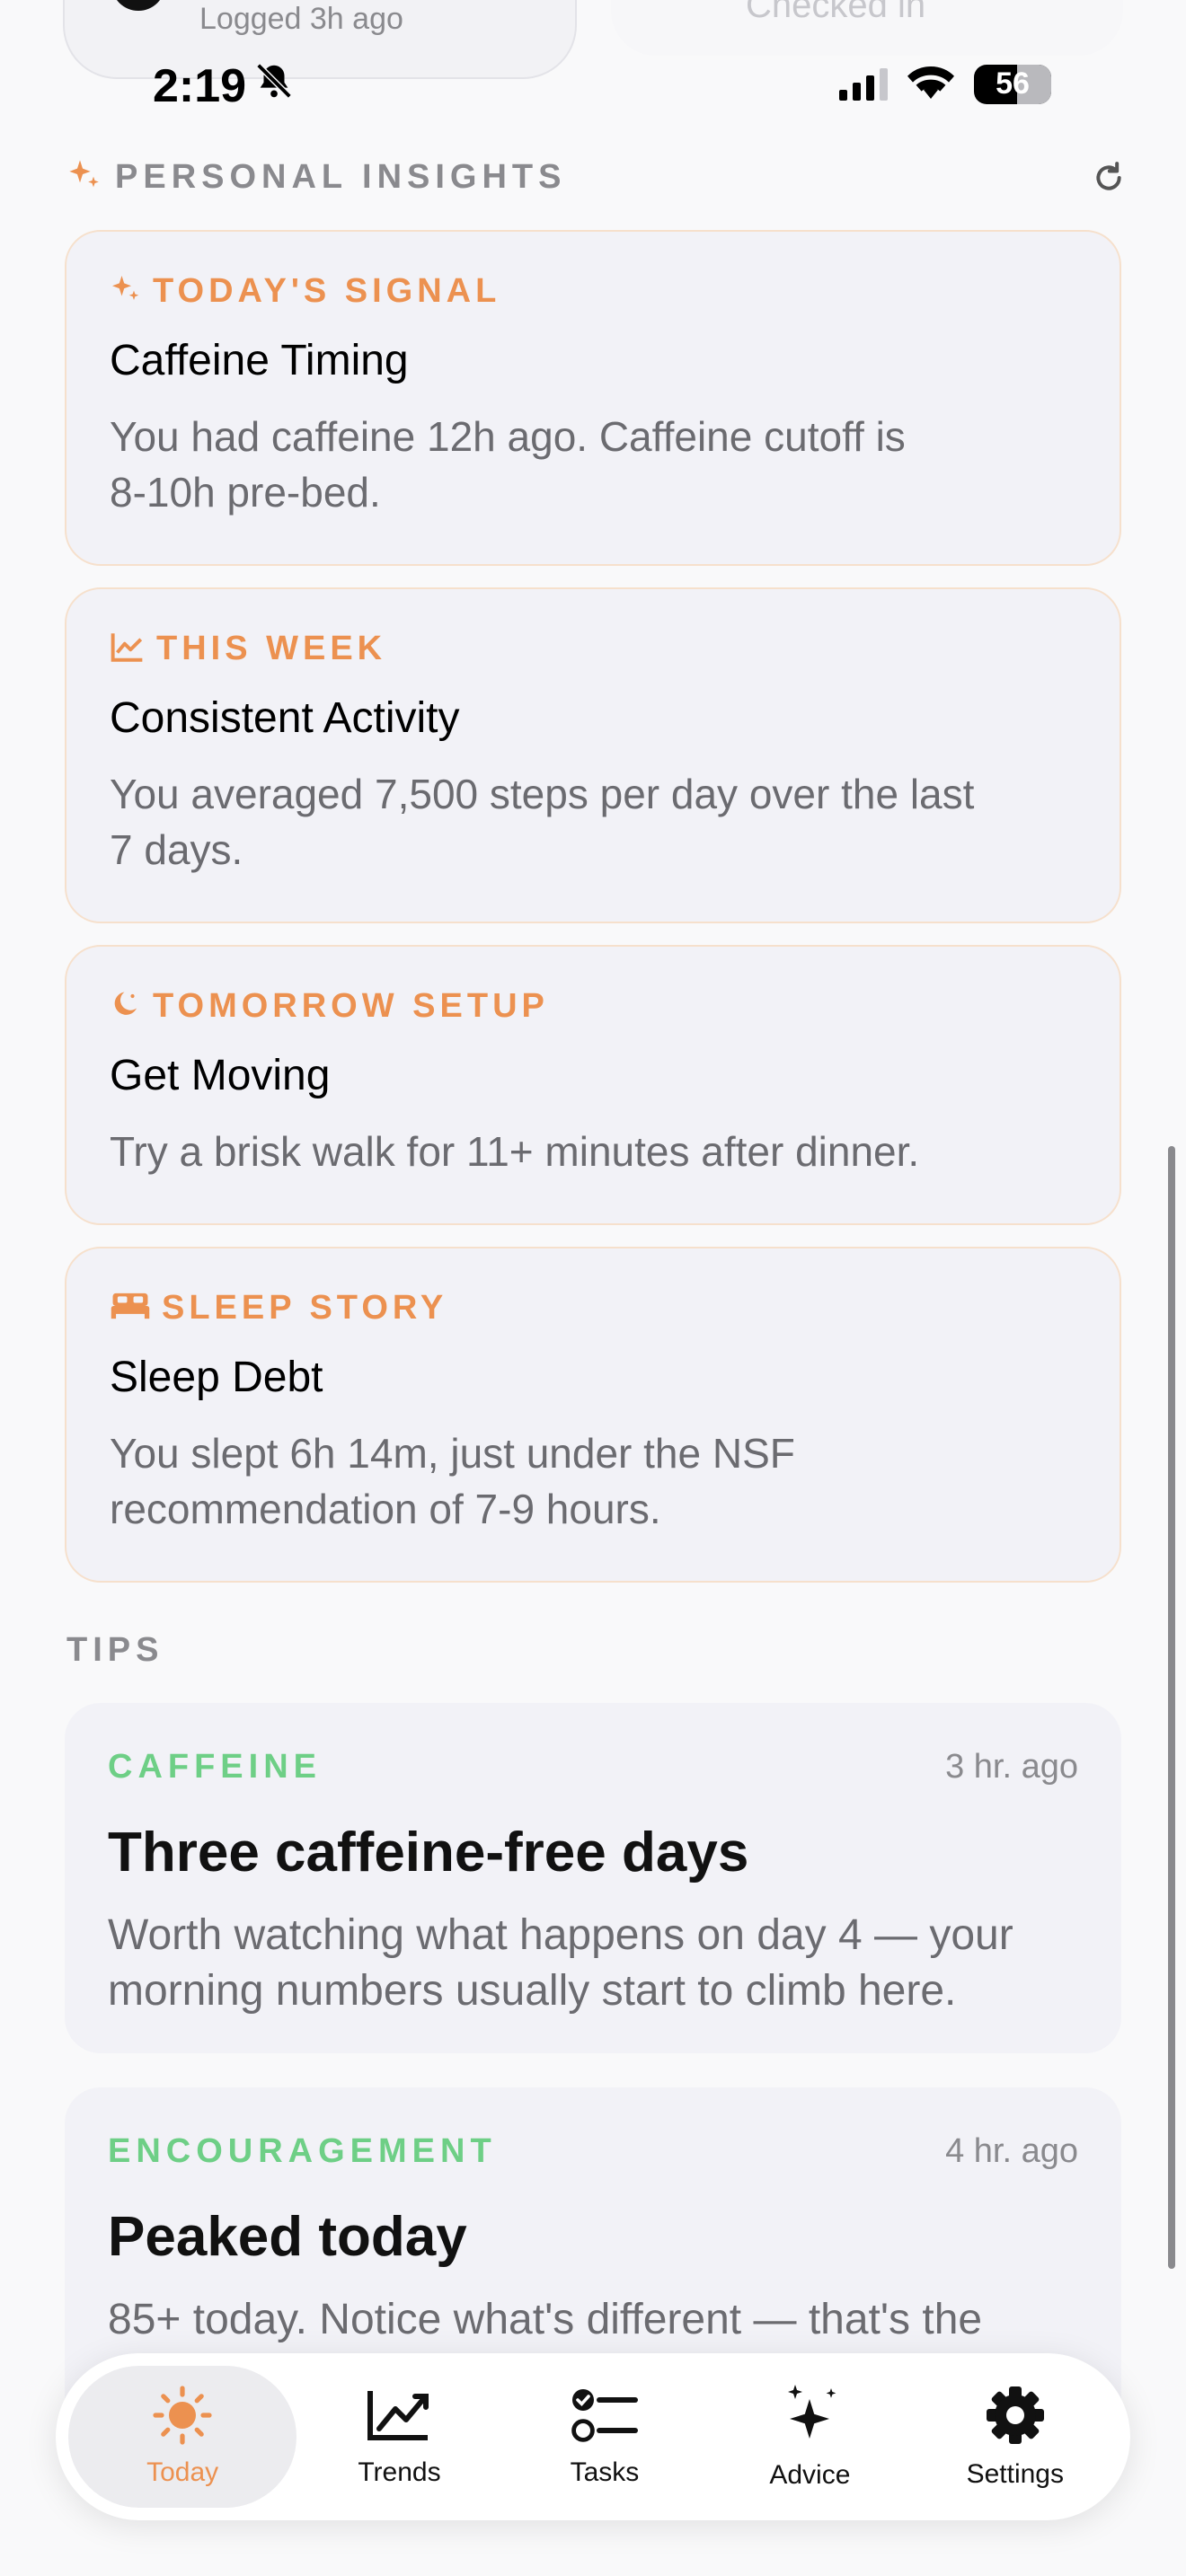  I want to click on tab-tasks: Tasks, so click(604, 2437).